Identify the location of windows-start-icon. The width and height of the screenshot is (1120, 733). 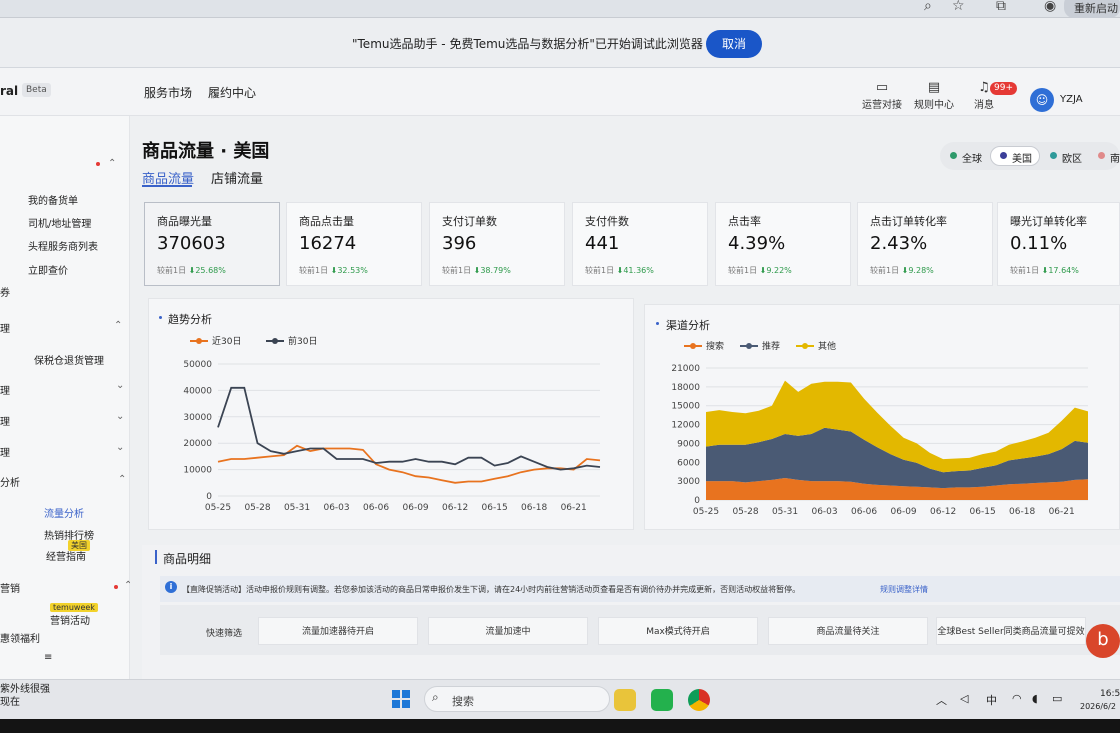
(401, 699).